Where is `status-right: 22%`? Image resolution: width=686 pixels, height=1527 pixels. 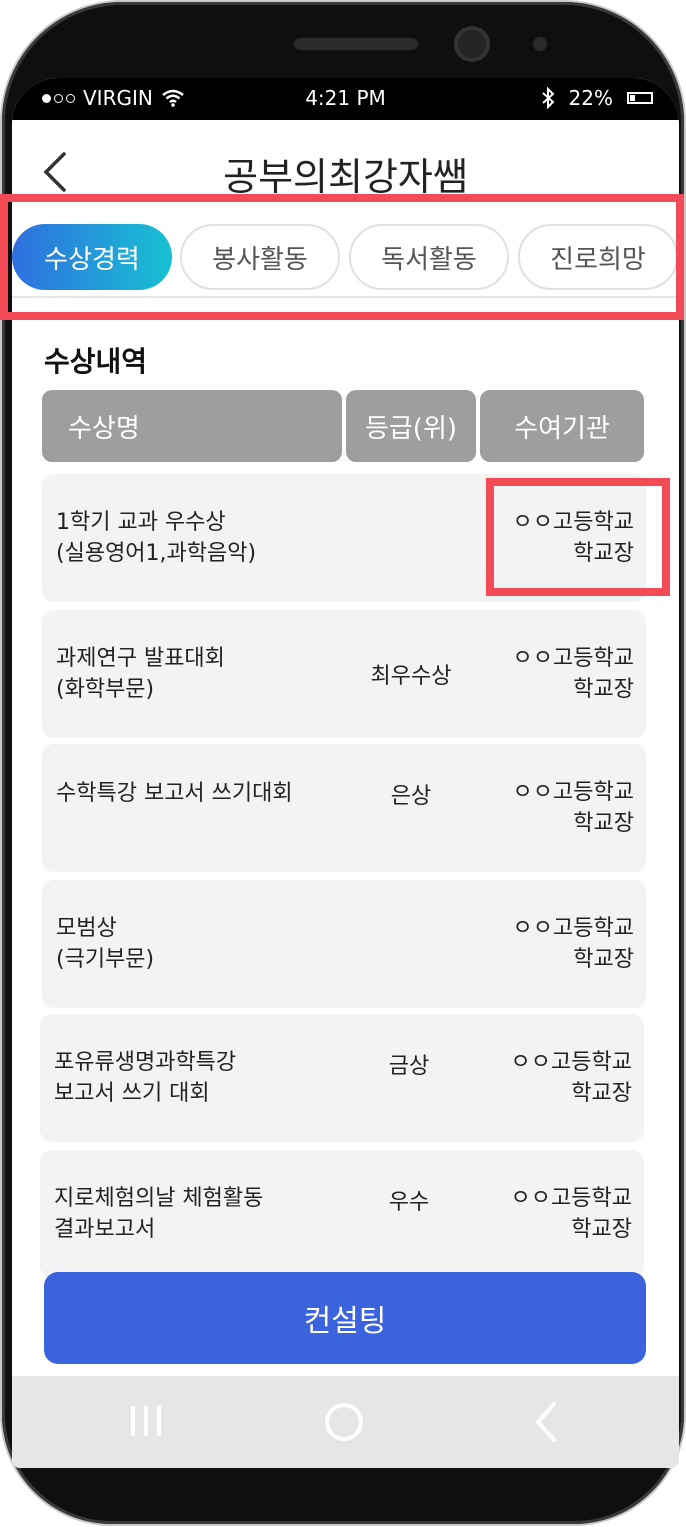 status-right: 22% is located at coordinates (597, 98).